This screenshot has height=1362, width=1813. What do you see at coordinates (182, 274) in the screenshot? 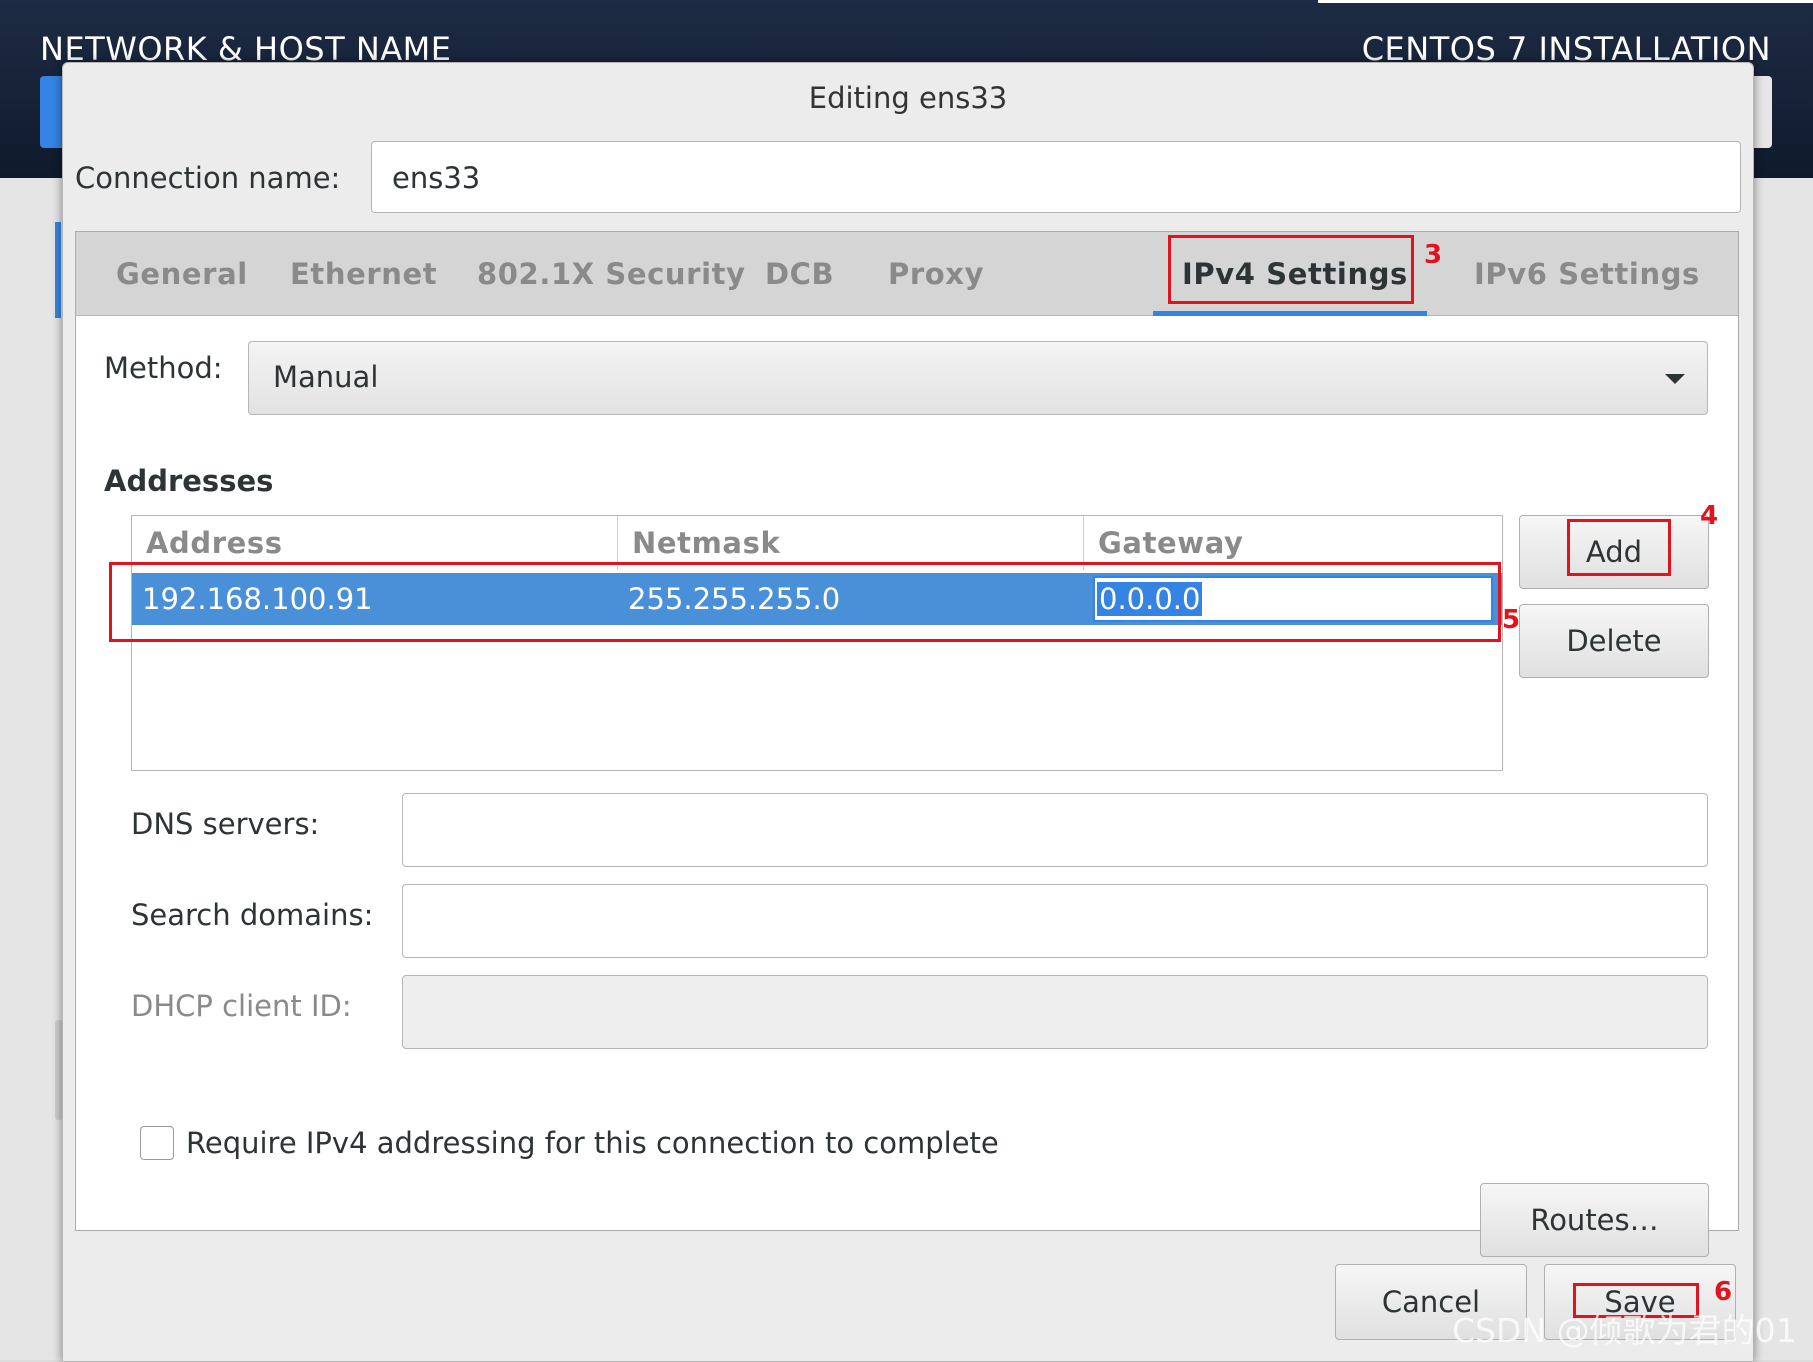
I see `tab-general: General` at bounding box center [182, 274].